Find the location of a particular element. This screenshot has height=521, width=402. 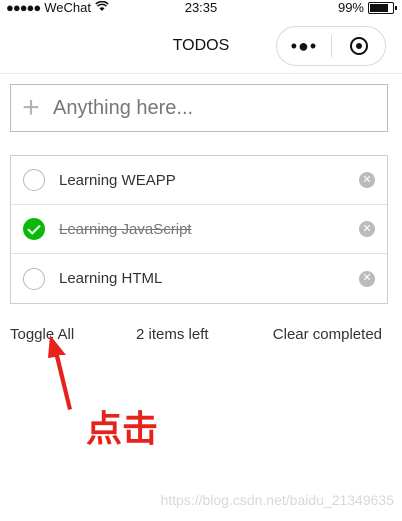

status-bar: ●●●●● WeChat 23:35 99% is located at coordinates (201, 8).